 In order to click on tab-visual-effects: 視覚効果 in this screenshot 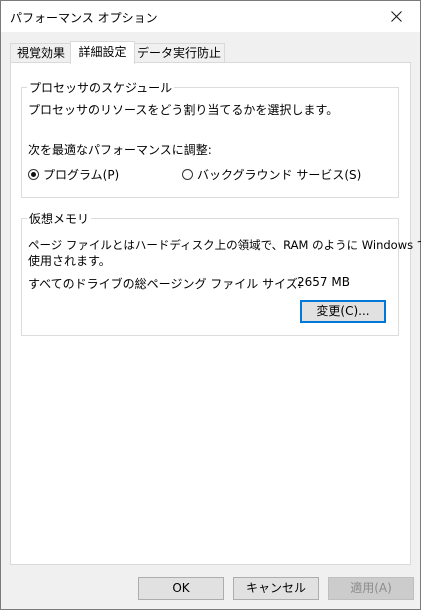, I will do `click(41, 53)`.